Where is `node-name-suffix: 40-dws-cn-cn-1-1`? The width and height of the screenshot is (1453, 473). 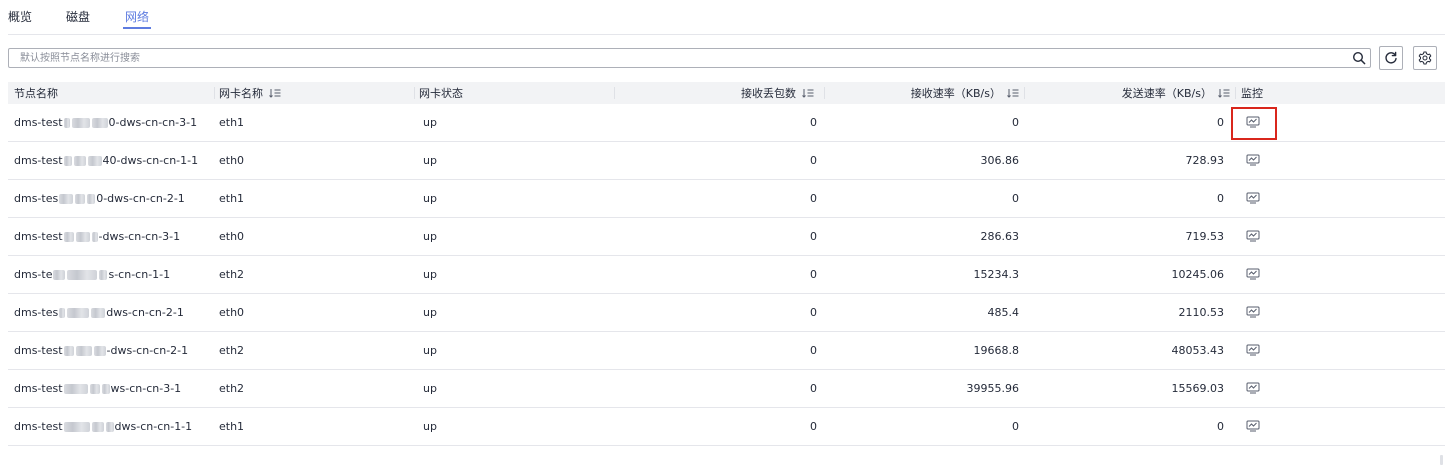 node-name-suffix: 40-dws-cn-cn-1-1 is located at coordinates (150, 160).